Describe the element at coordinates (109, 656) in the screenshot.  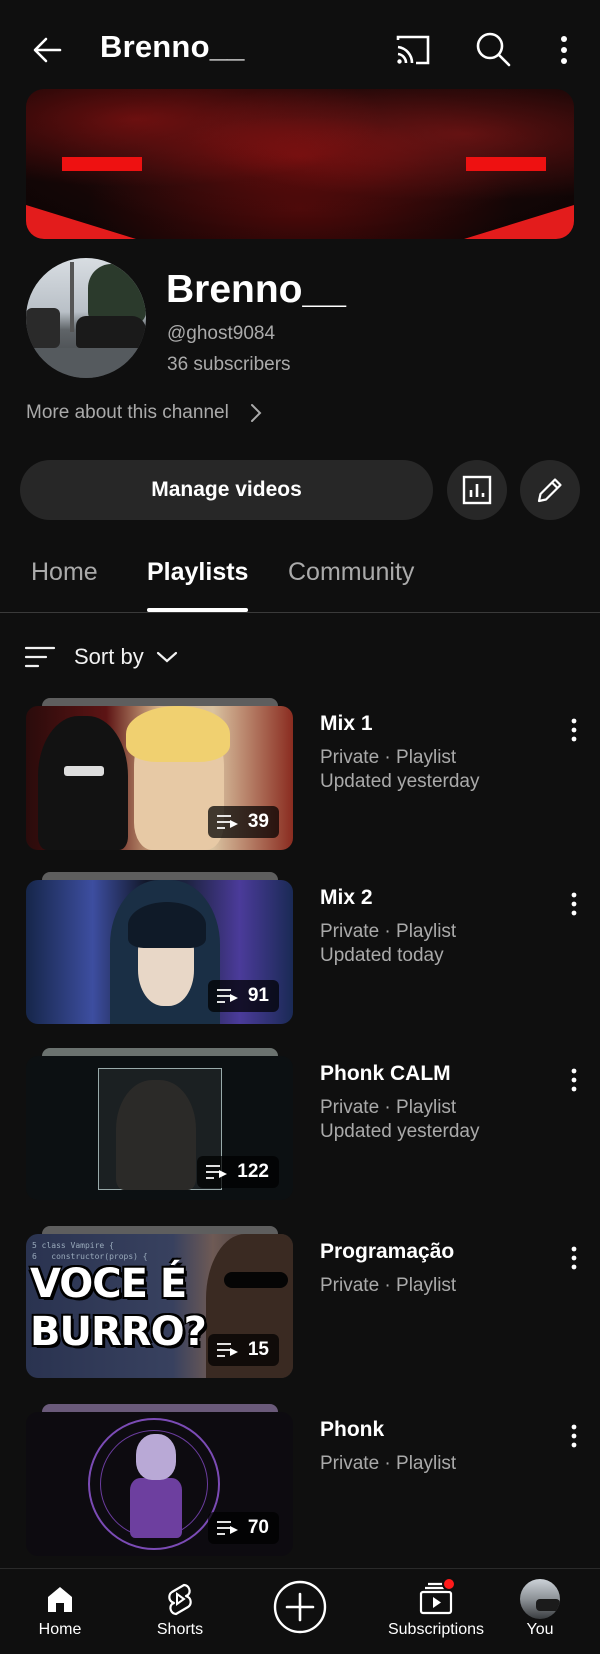
I see `sort-by-label: Sort by` at that location.